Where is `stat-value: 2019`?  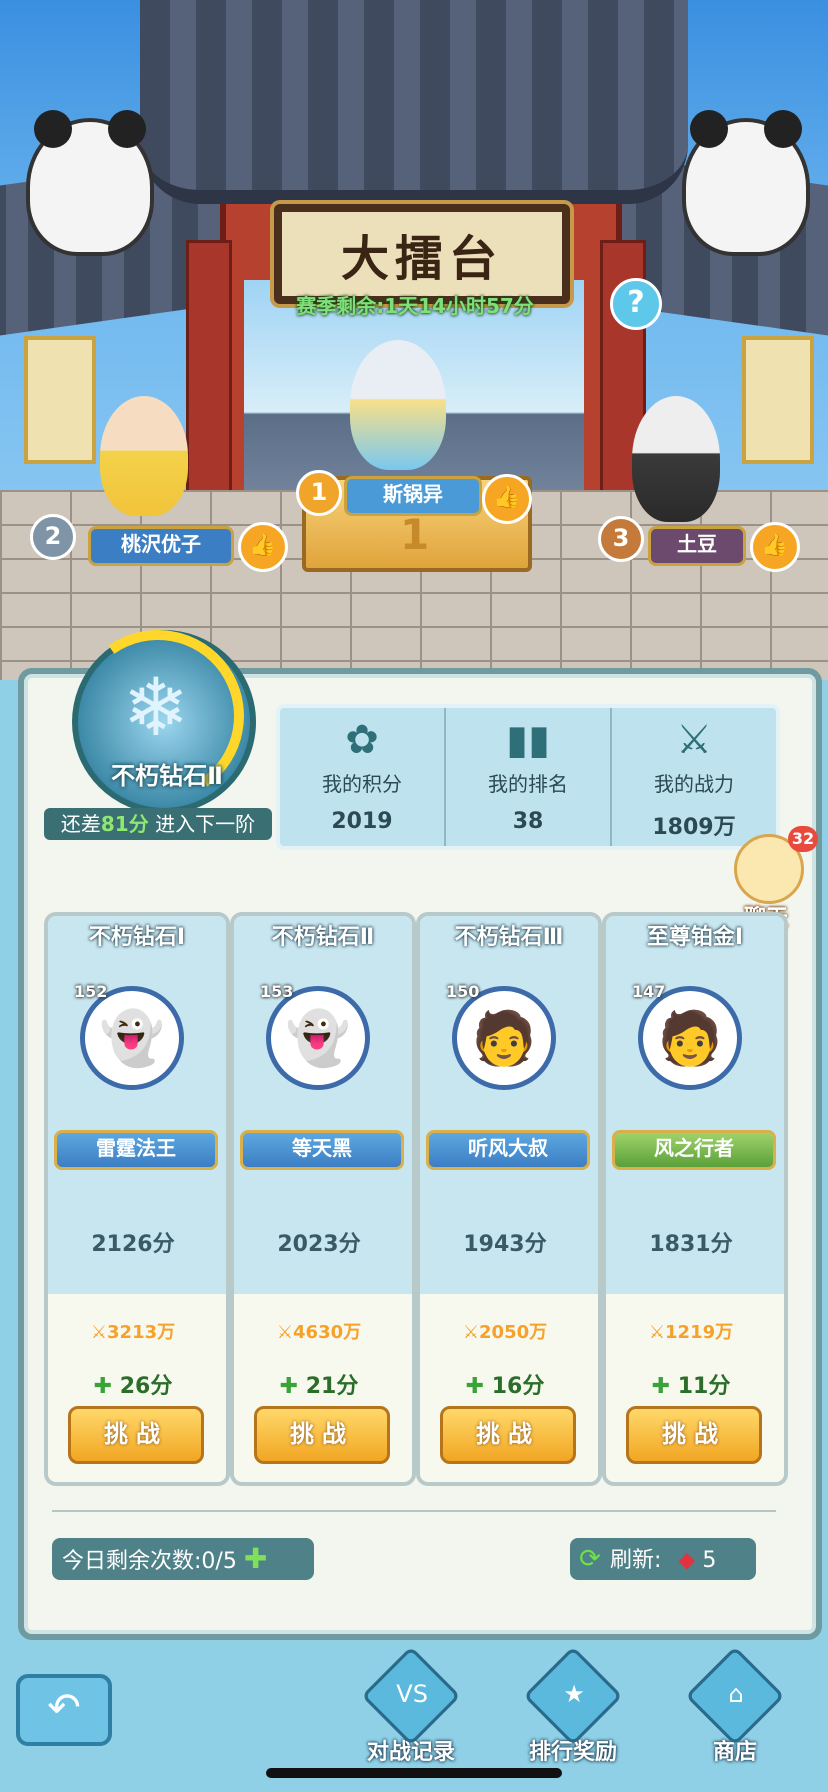 stat-value: 2019 is located at coordinates (362, 821).